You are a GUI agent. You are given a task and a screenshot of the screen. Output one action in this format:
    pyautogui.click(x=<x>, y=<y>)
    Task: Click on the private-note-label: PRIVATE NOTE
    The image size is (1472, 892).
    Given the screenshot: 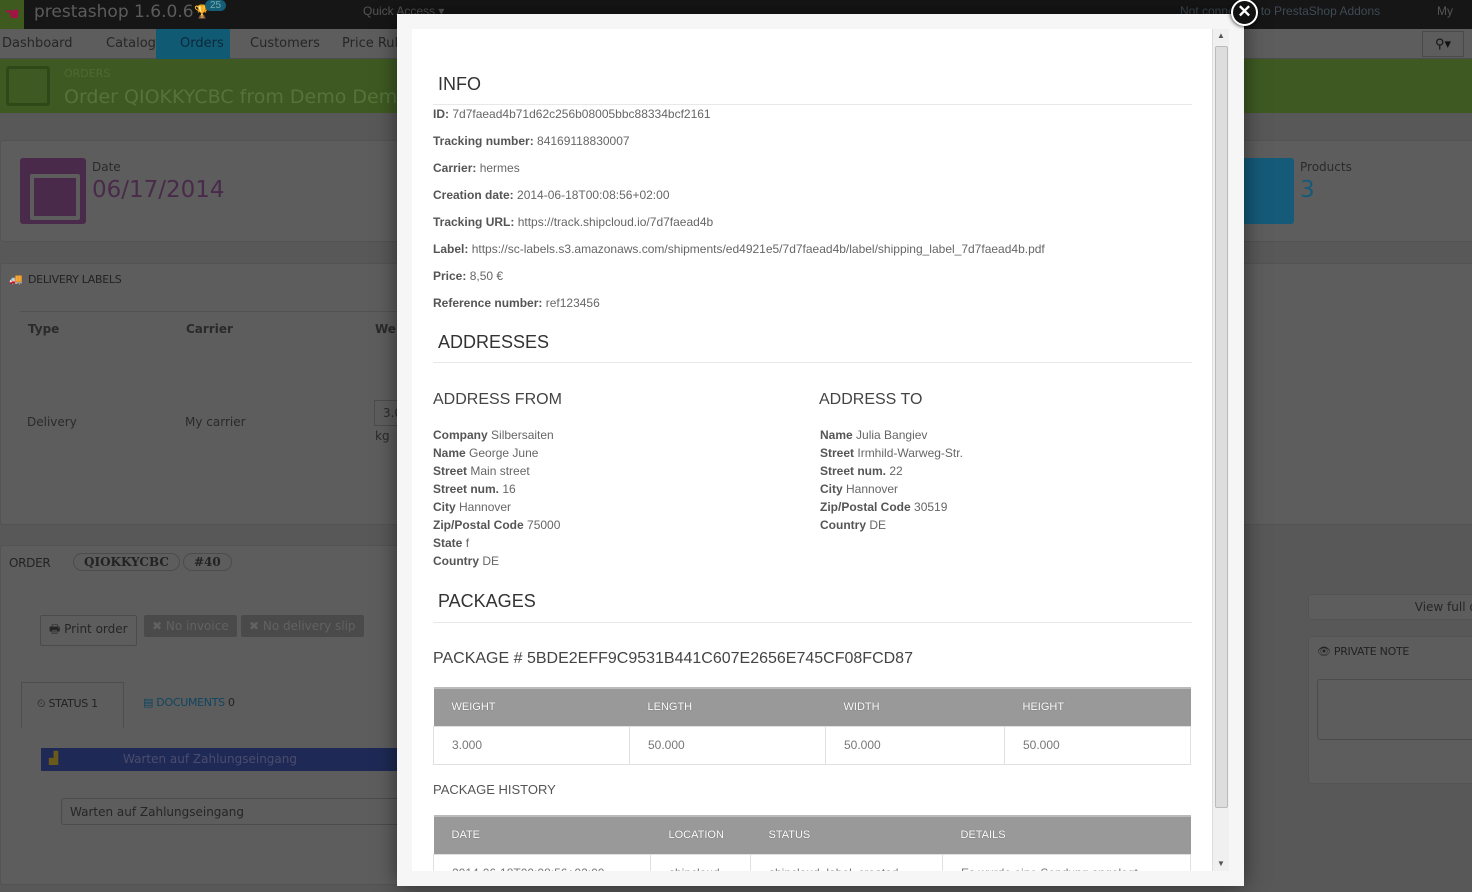 What is the action you would take?
    pyautogui.click(x=1371, y=651)
    